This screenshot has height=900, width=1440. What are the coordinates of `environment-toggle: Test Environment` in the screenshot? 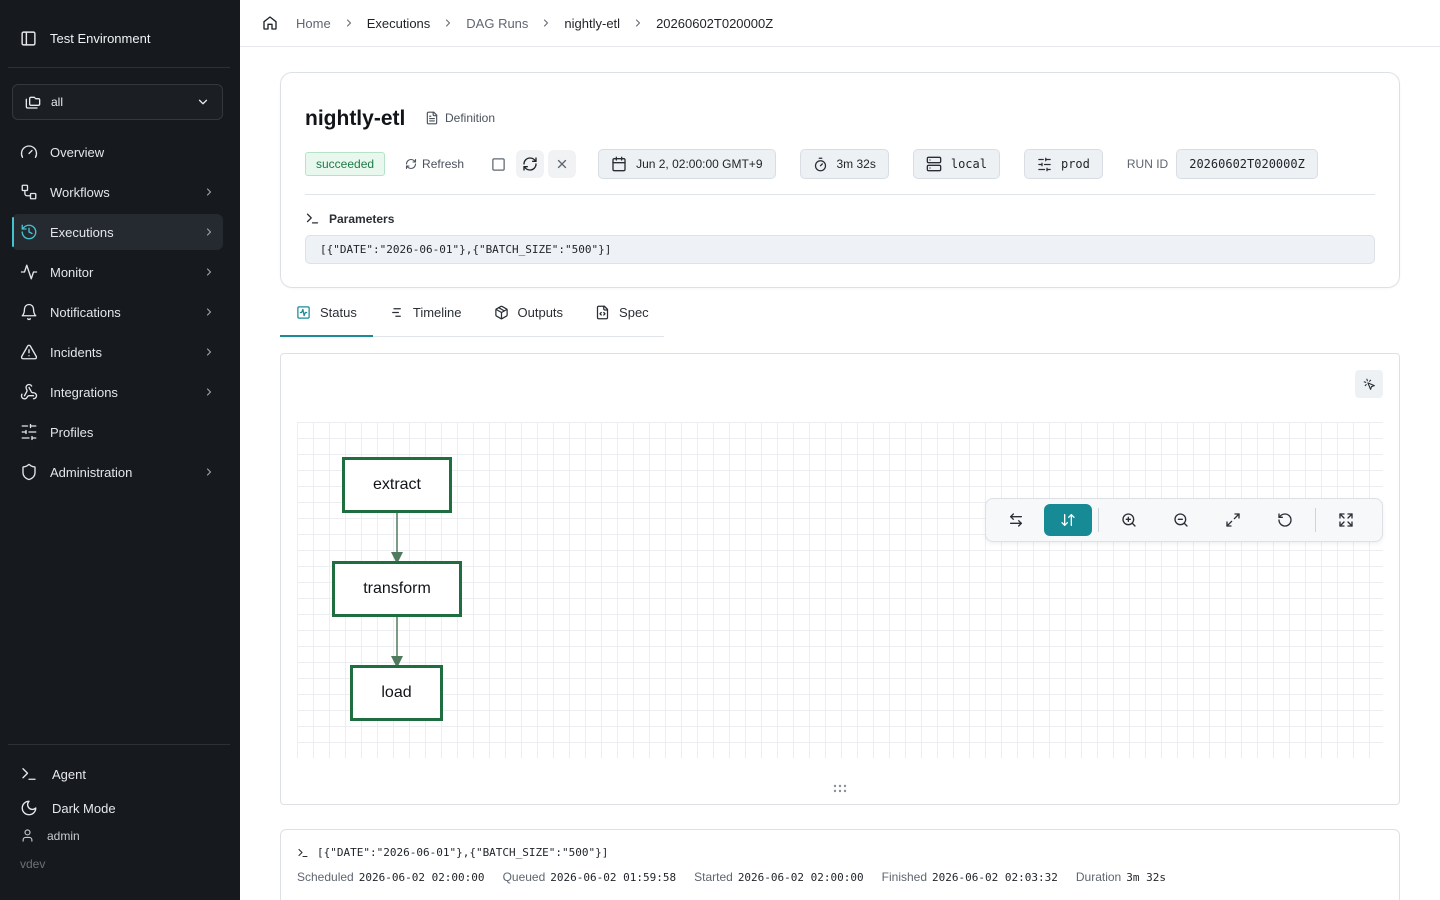 It's located at (85, 38).